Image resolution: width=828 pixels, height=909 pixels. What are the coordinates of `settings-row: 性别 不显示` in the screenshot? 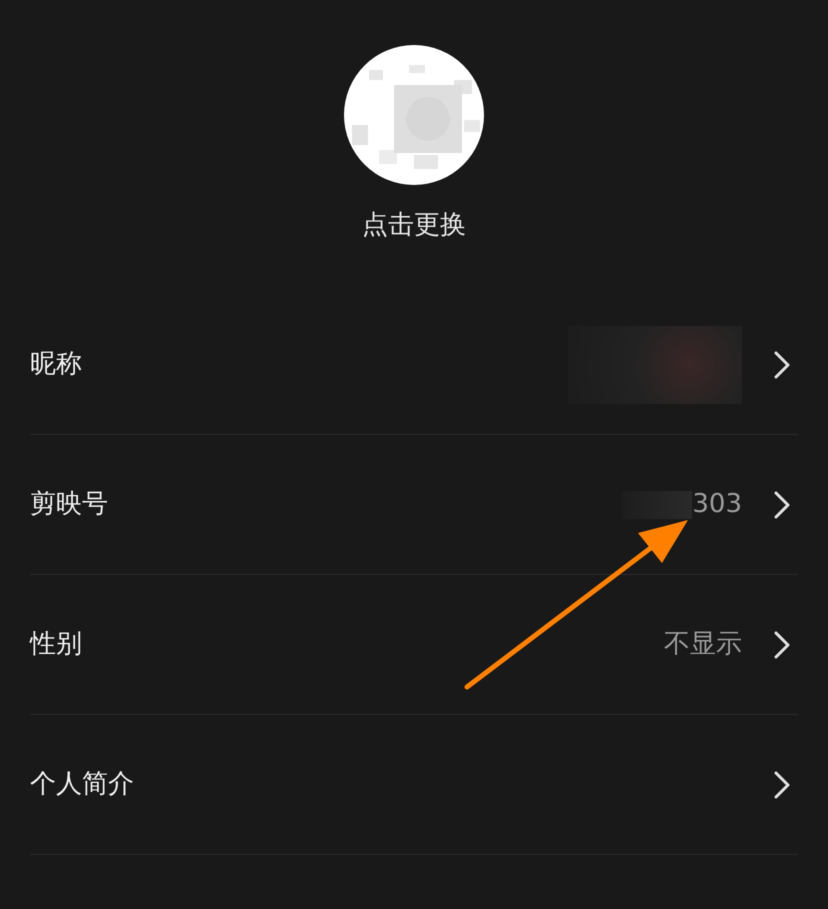 It's located at (414, 645).